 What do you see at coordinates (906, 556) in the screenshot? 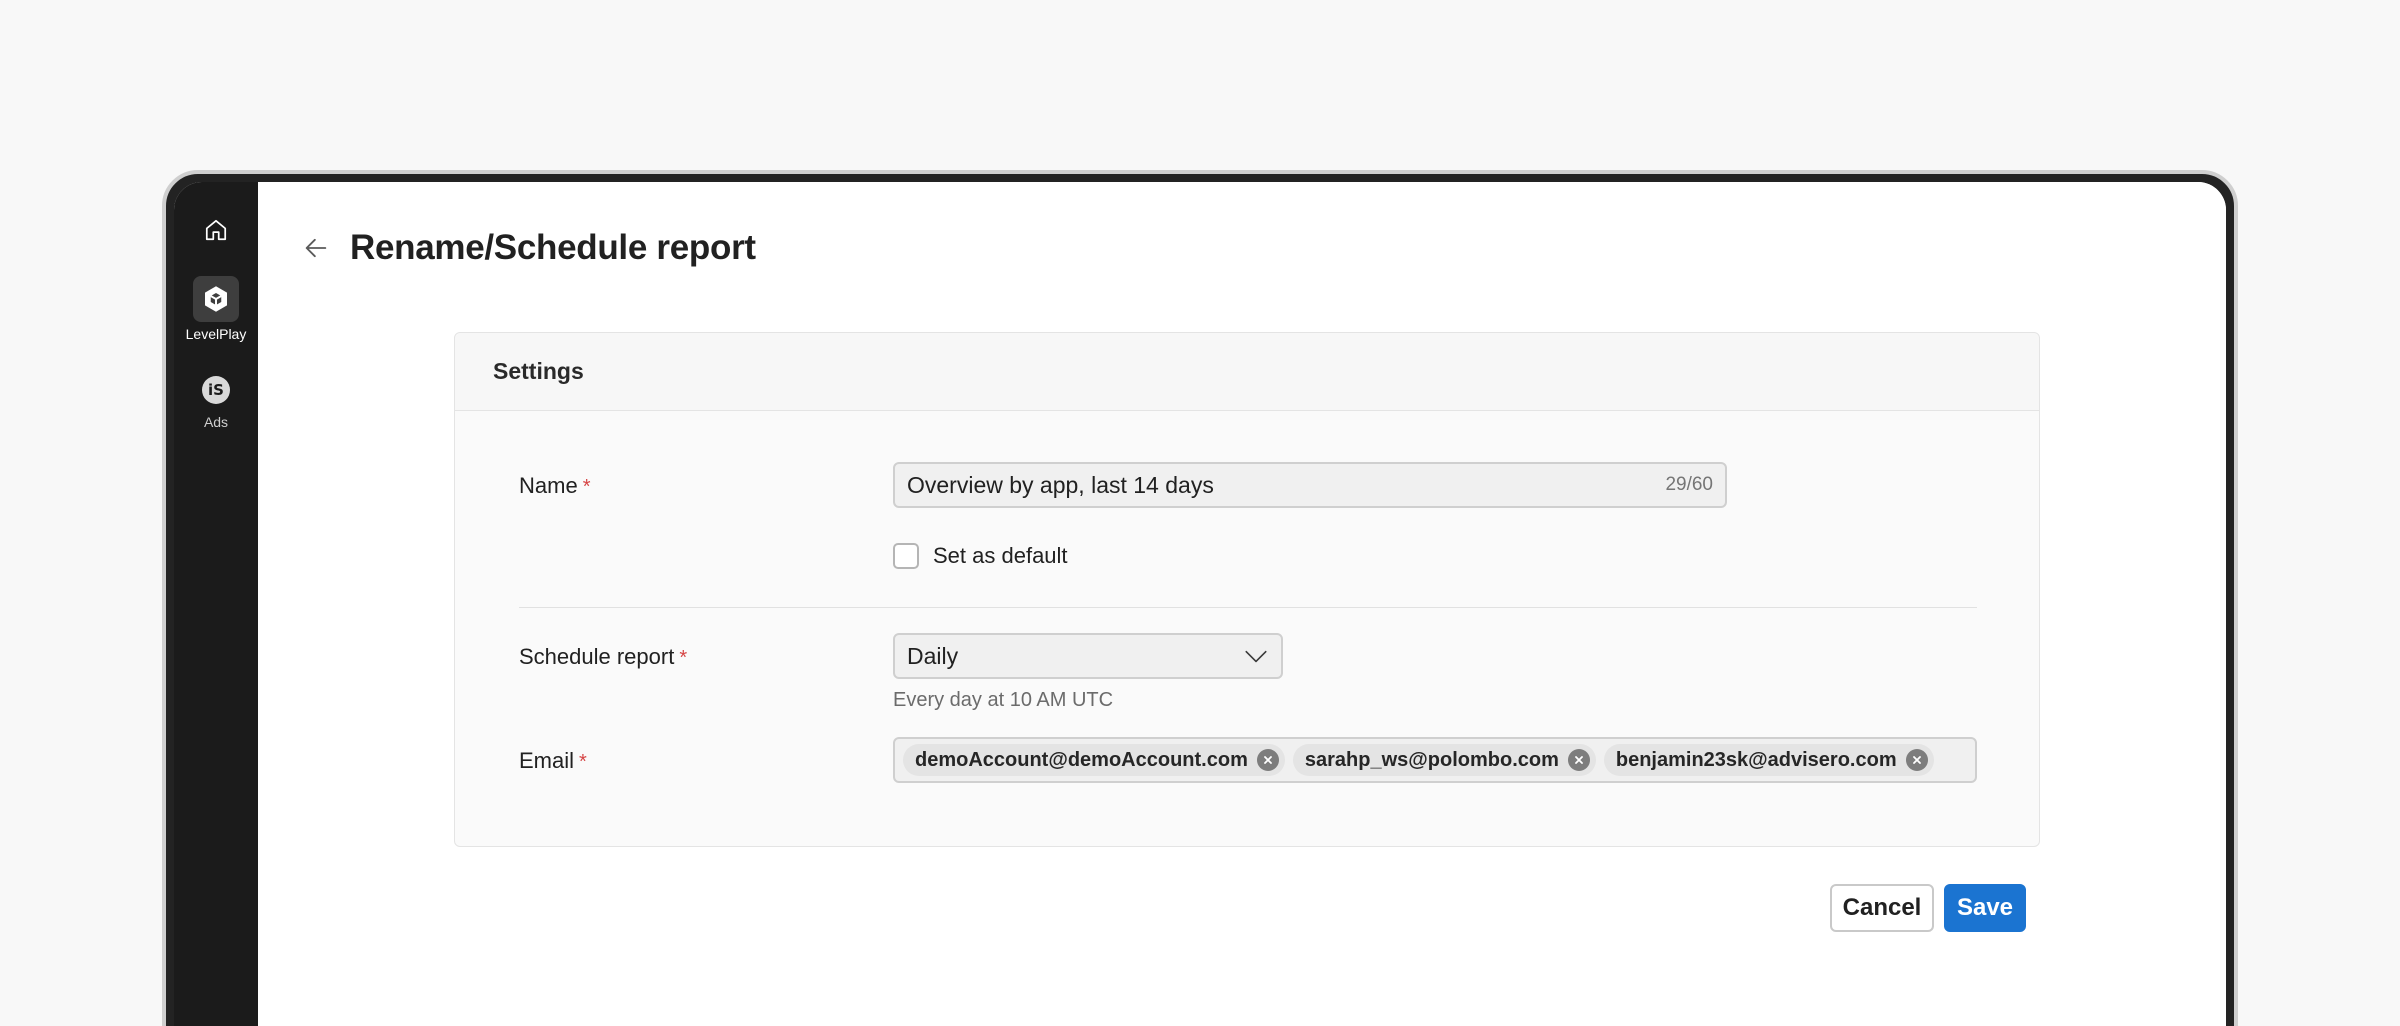
I see `set-default-checkbox` at bounding box center [906, 556].